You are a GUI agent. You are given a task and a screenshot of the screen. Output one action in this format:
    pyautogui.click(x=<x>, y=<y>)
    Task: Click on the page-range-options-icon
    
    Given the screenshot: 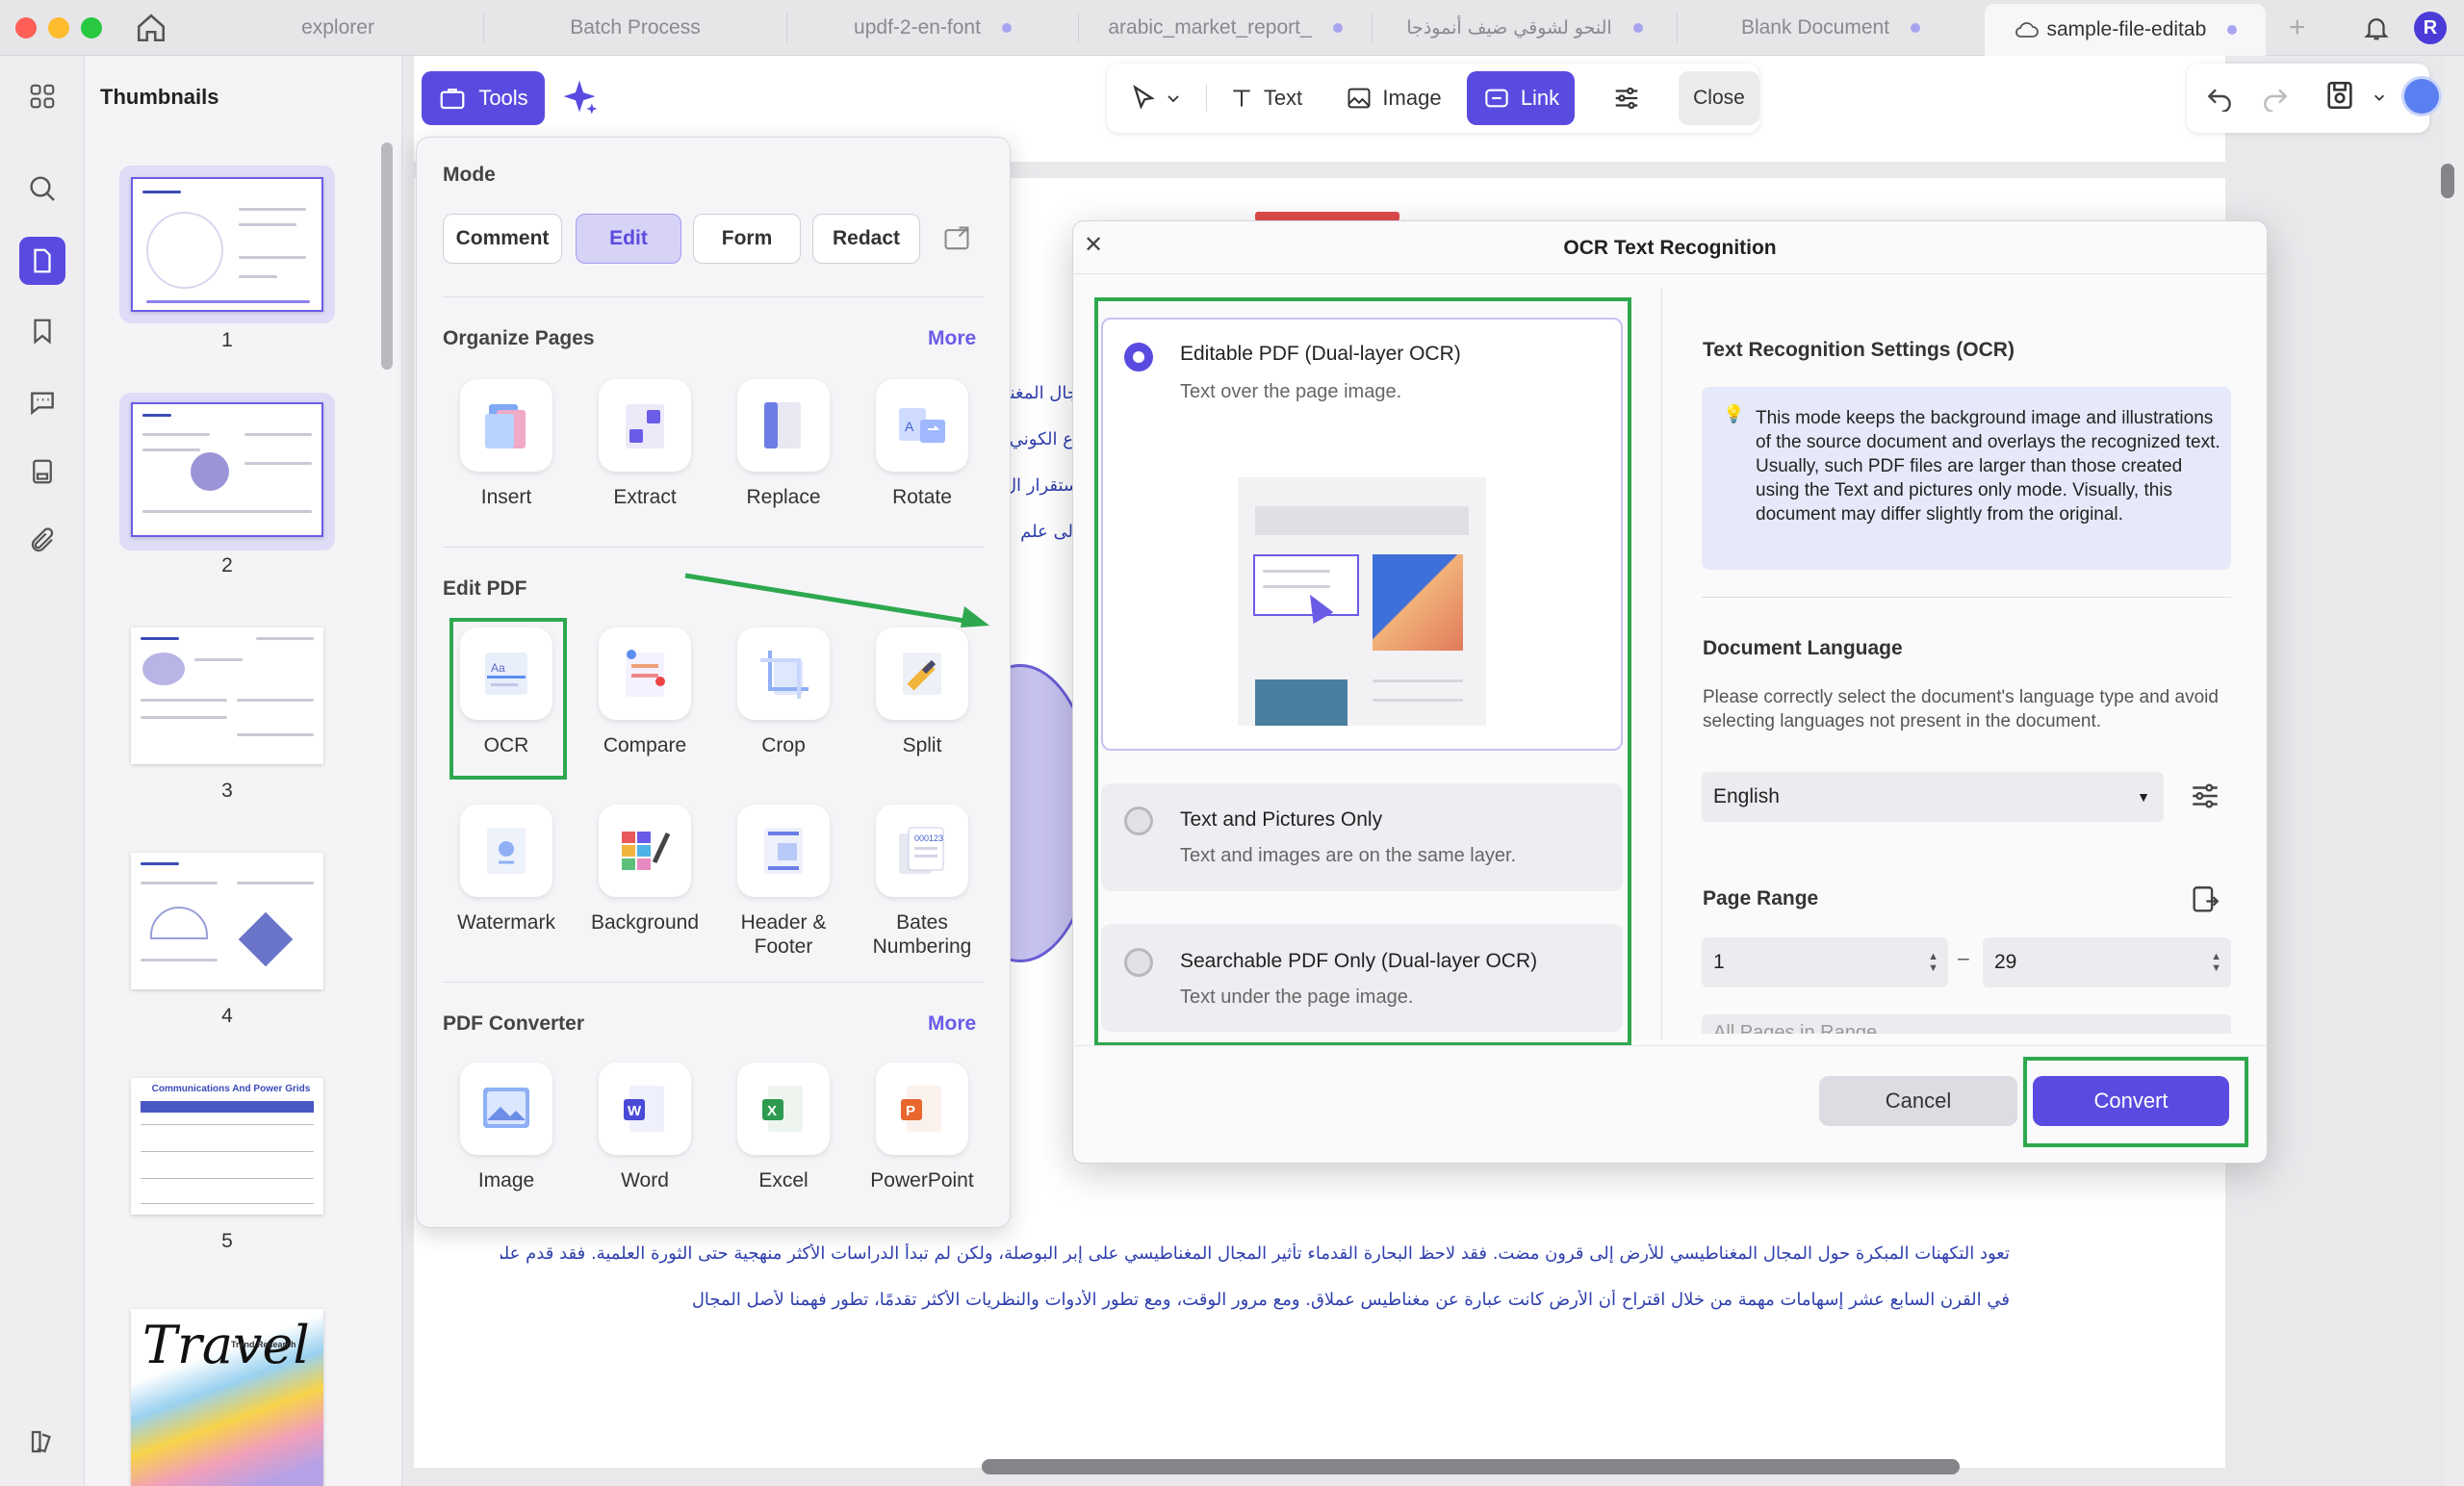 What is the action you would take?
    pyautogui.click(x=2205, y=900)
    